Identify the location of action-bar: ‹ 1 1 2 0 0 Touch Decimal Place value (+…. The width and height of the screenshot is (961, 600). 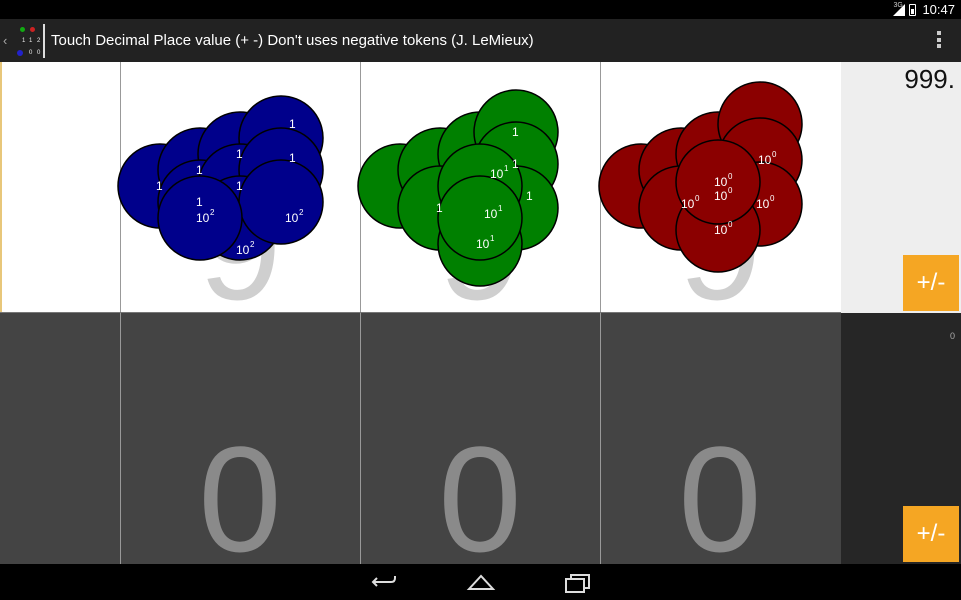
(480, 40).